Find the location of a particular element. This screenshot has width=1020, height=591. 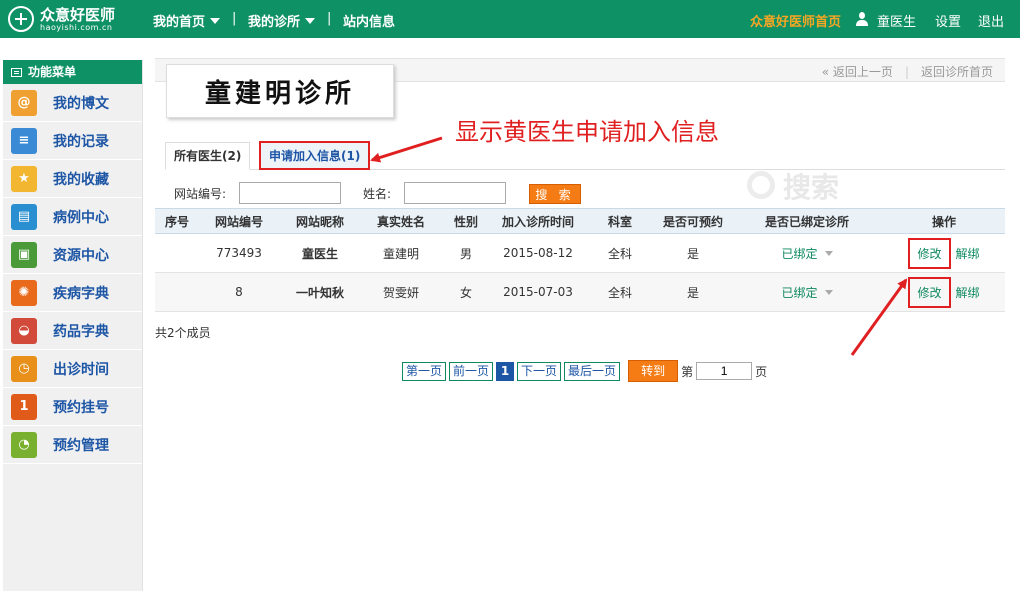

sidebar-item-0: @ 我的博文 is located at coordinates (72, 103).